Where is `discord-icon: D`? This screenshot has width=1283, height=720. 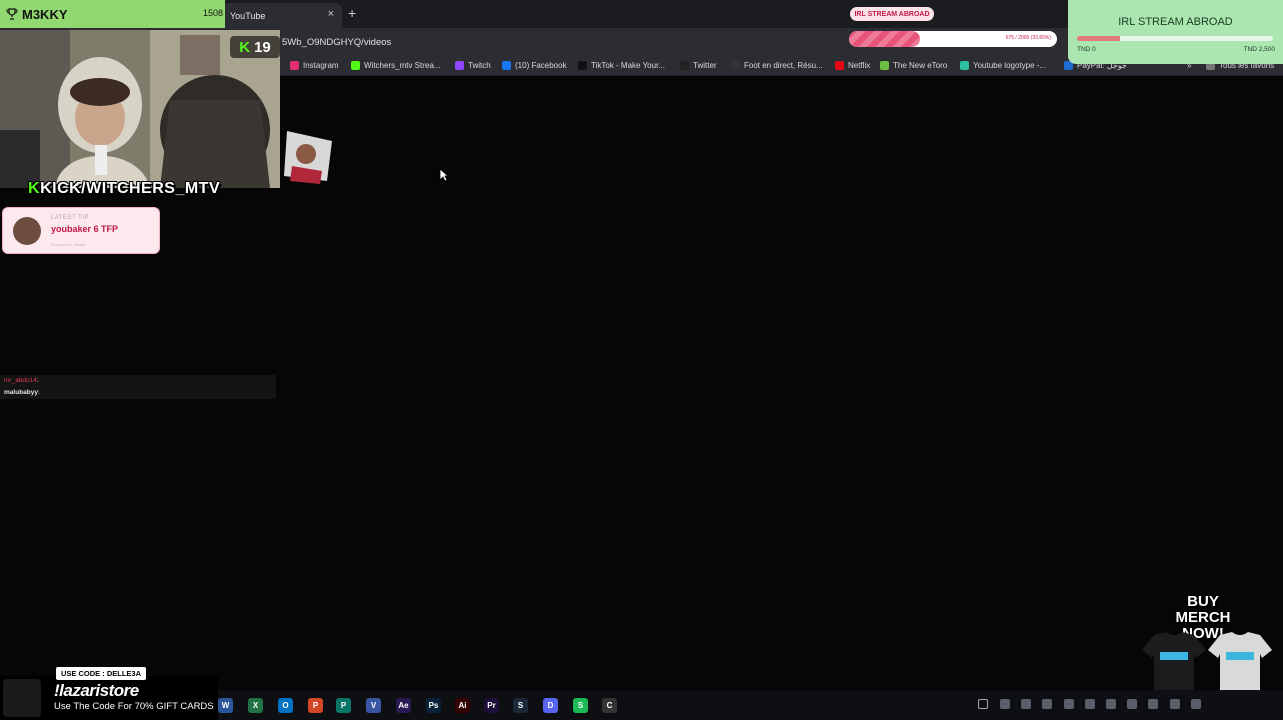 discord-icon: D is located at coordinates (550, 705).